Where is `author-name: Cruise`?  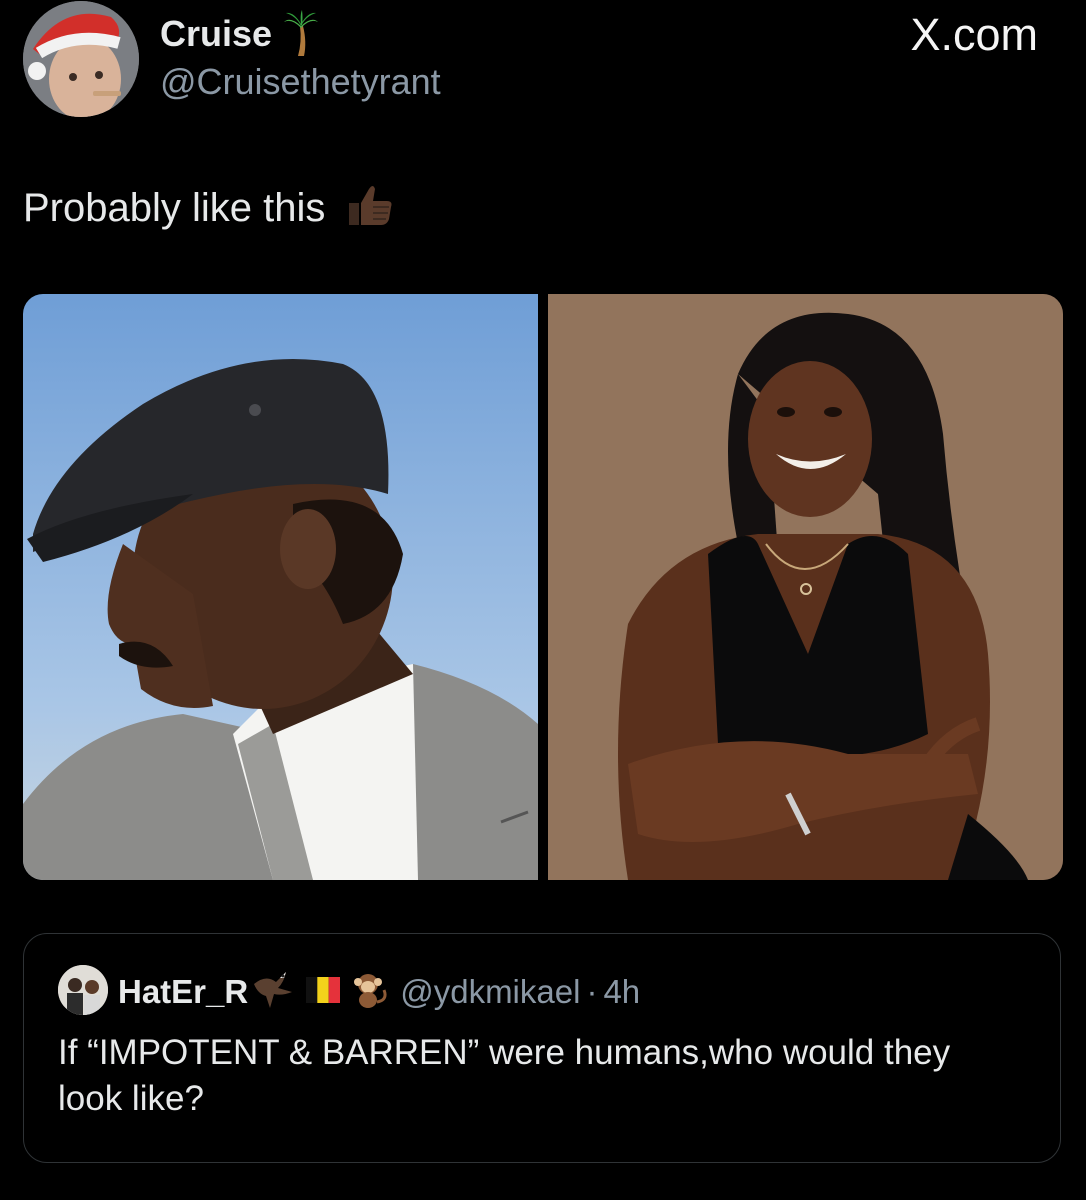 author-name: Cruise is located at coordinates (216, 34).